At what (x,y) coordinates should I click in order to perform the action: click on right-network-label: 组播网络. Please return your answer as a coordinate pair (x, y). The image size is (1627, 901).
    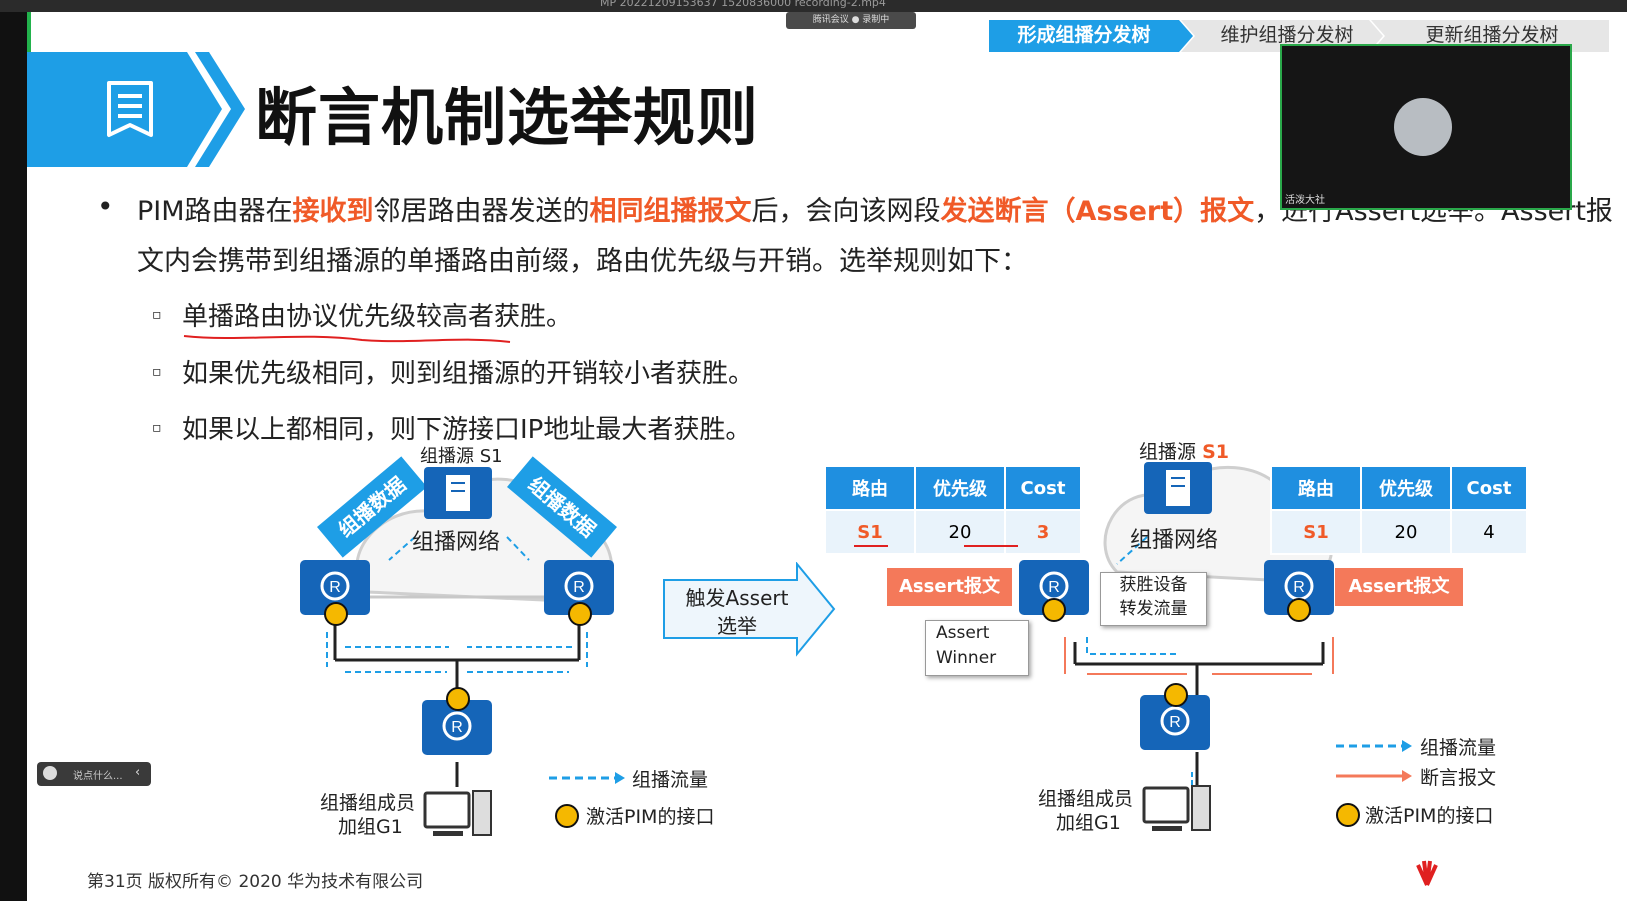
    Looking at the image, I should click on (1174, 540).